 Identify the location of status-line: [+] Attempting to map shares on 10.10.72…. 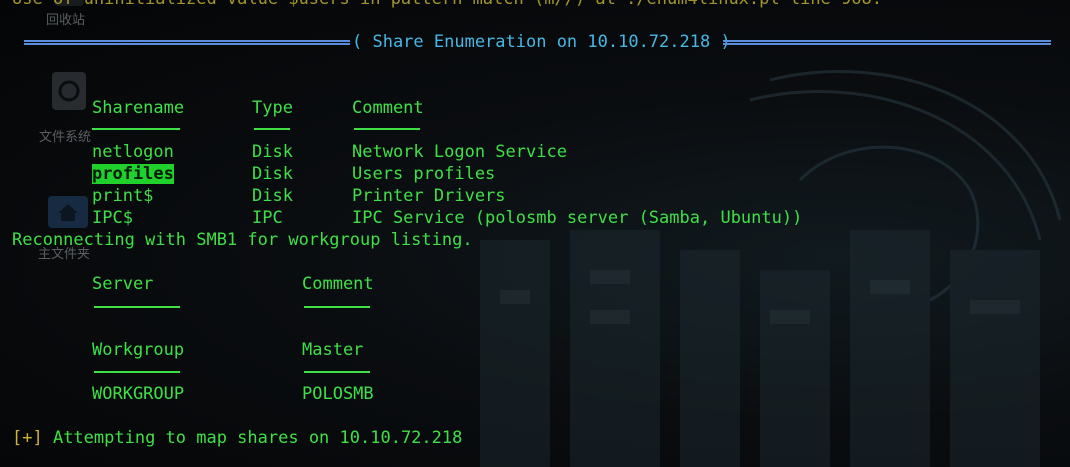
(237, 438).